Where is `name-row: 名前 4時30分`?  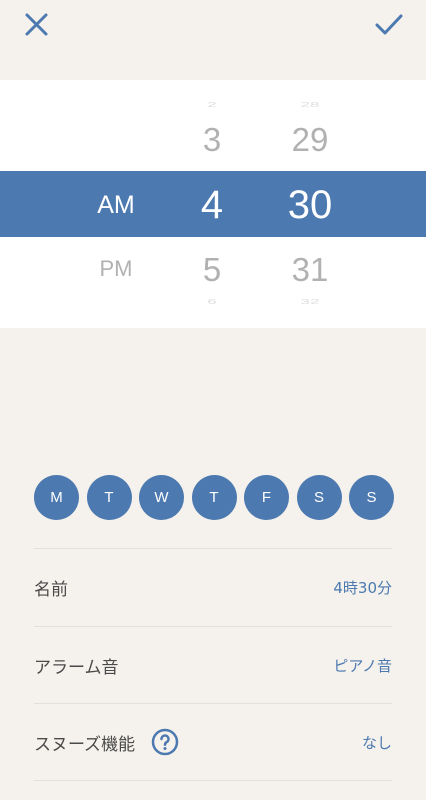 name-row: 名前 4時30分 is located at coordinates (213, 587).